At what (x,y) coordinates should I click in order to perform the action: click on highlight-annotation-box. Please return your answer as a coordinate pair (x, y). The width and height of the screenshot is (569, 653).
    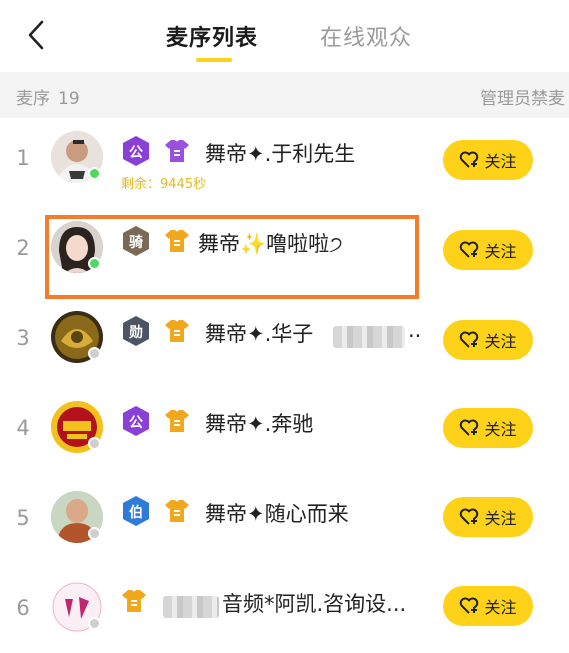
    Looking at the image, I should click on (232, 257).